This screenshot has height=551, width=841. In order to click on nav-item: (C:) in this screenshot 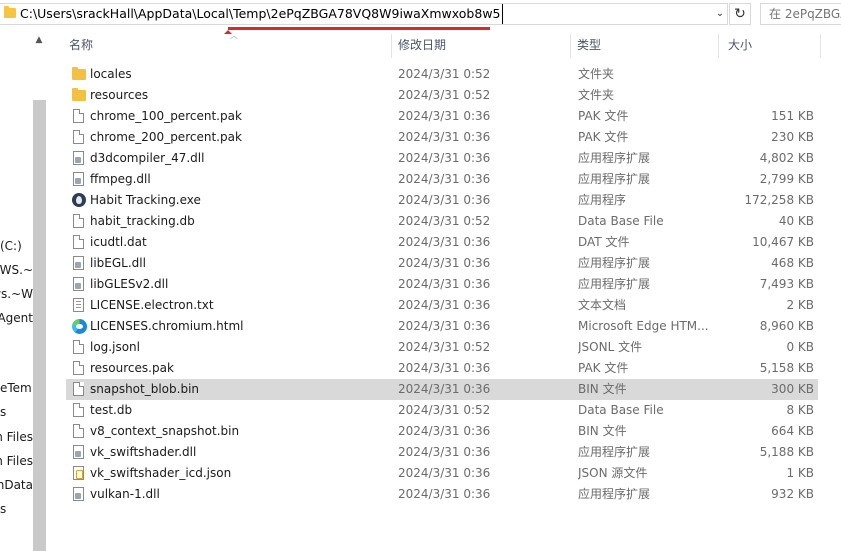, I will do `click(16, 246)`.